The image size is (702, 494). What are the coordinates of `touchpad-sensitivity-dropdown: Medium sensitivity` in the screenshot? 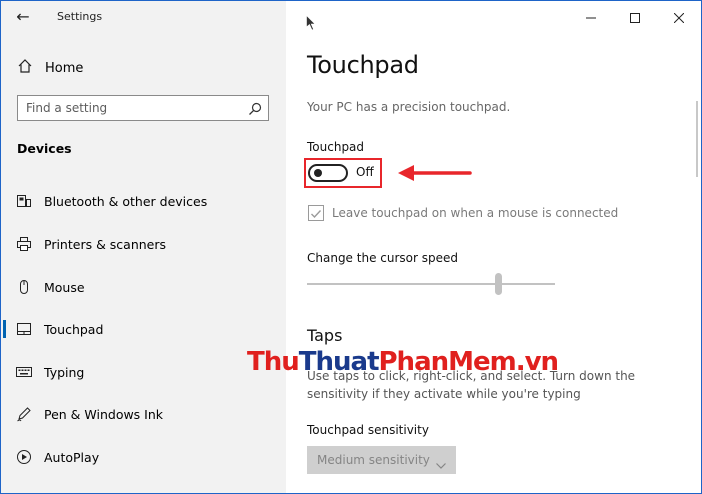 It's located at (381, 460).